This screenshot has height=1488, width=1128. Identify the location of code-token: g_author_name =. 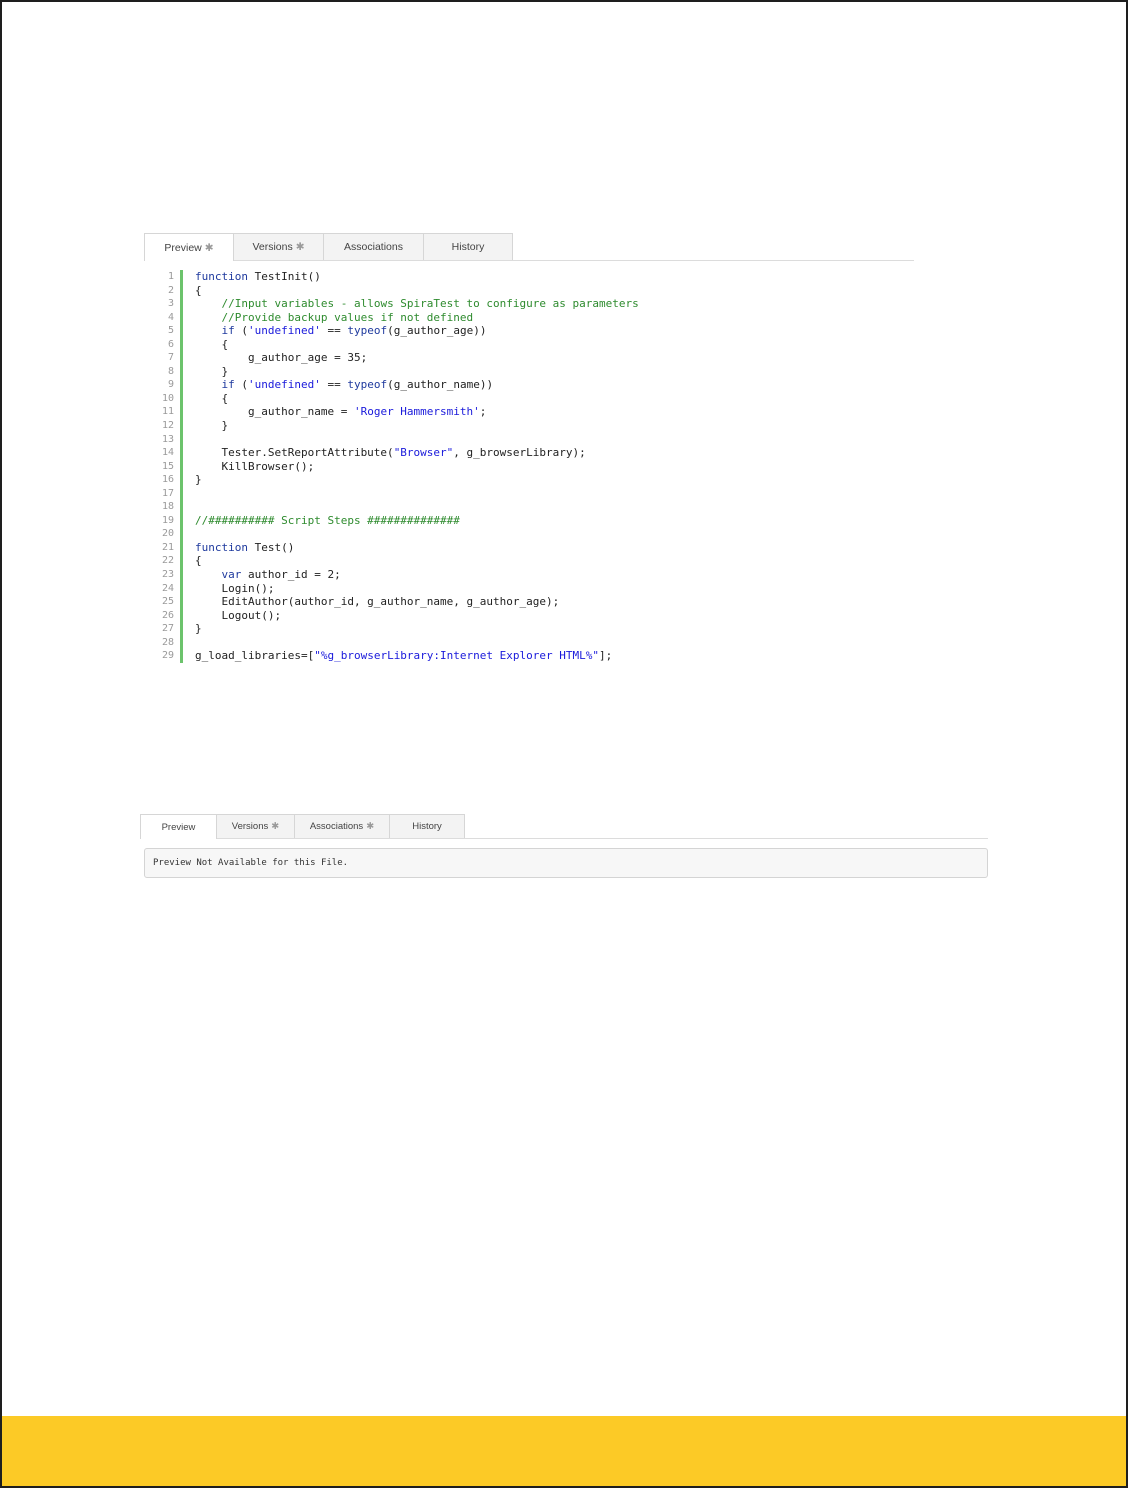
(274, 412).